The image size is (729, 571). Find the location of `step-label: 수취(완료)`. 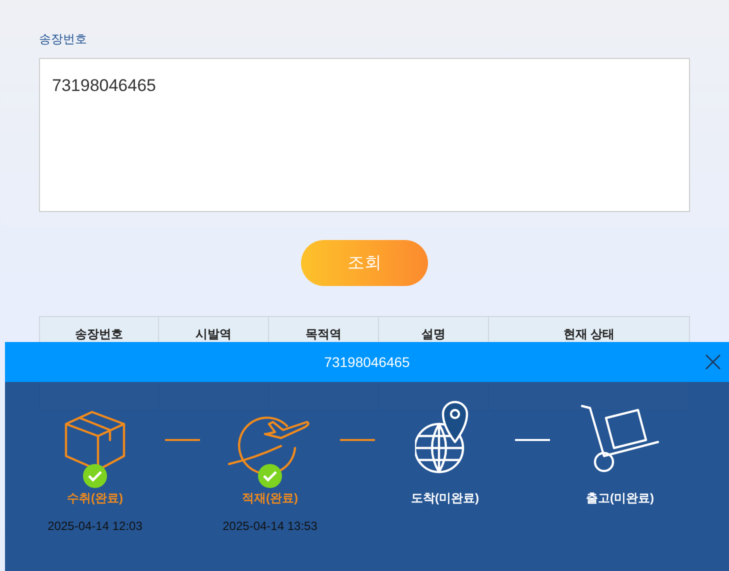

step-label: 수취(완료) is located at coordinates (95, 498).